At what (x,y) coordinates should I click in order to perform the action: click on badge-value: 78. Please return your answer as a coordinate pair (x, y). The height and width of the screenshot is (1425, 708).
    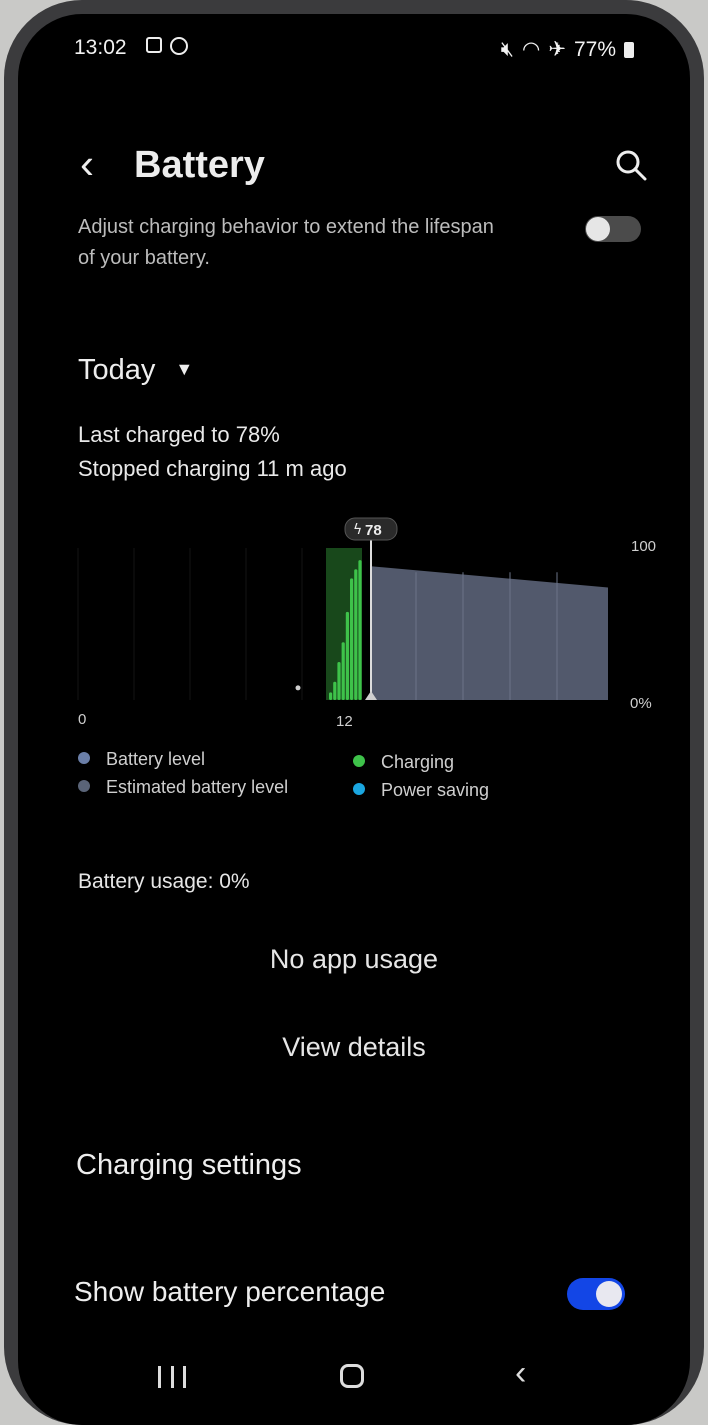
    Looking at the image, I should click on (373, 530).